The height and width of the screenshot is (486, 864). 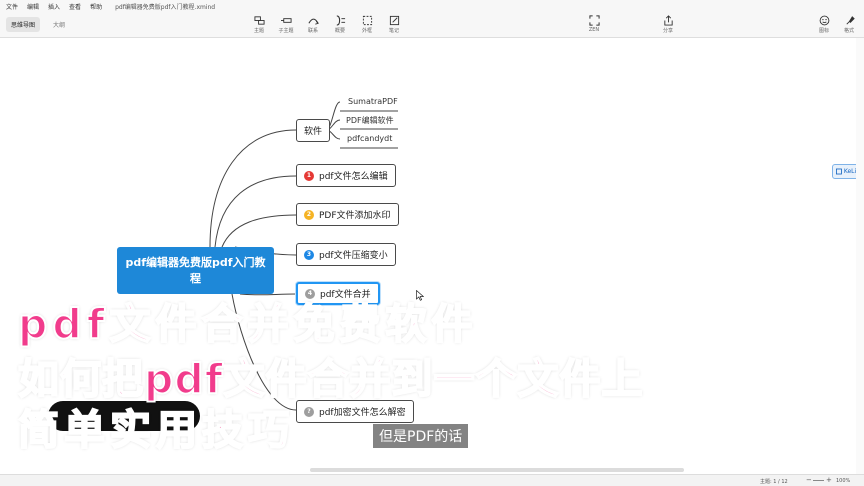 What do you see at coordinates (258, 31) in the screenshot?
I see `topic-button-label: 主题` at bounding box center [258, 31].